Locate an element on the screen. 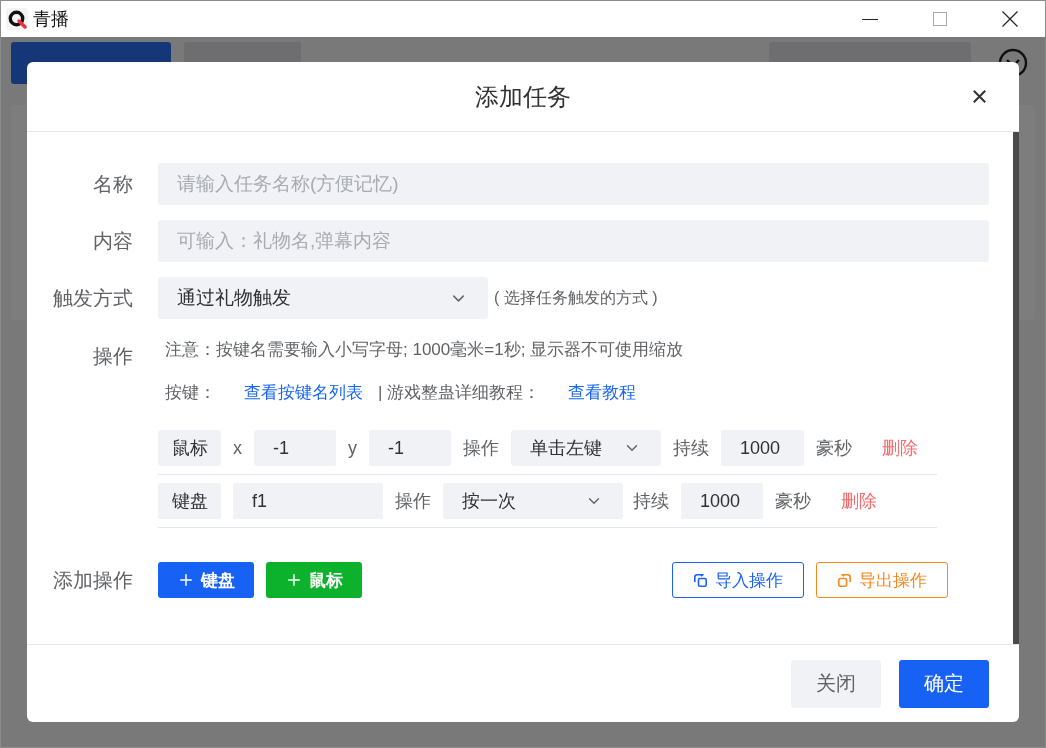  keys-label: 按键： is located at coordinates (190, 392).